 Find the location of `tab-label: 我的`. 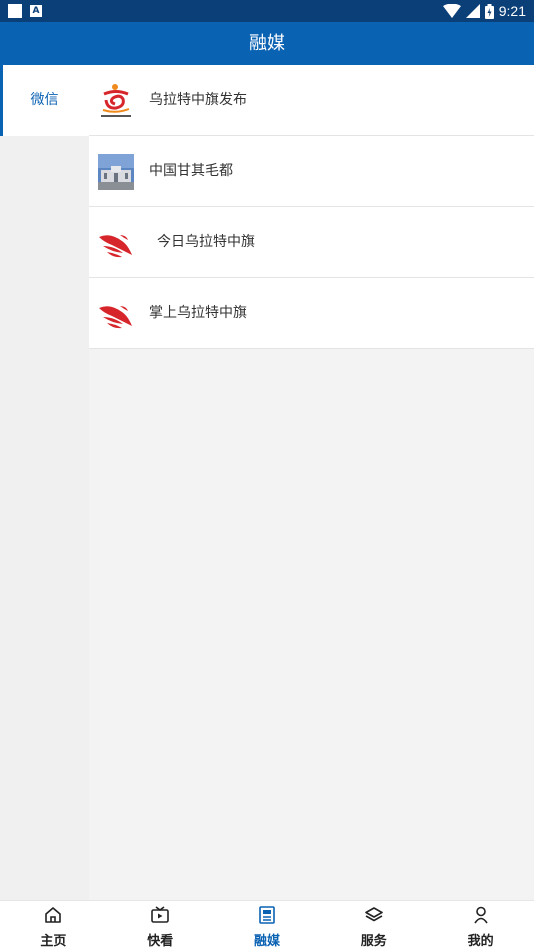

tab-label: 我的 is located at coordinates (480, 941).